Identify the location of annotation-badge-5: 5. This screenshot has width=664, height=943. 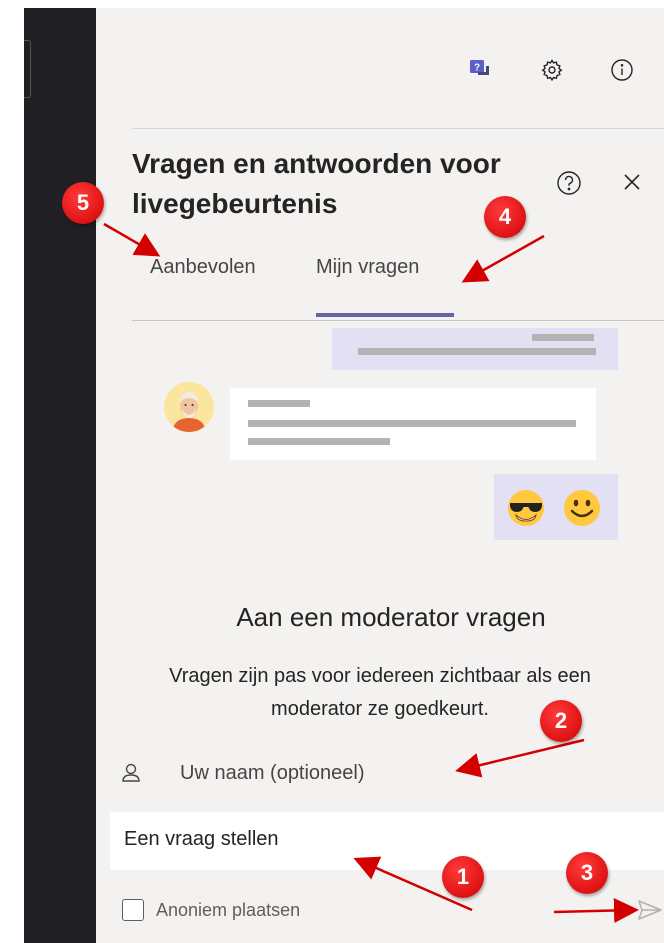
(83, 203).